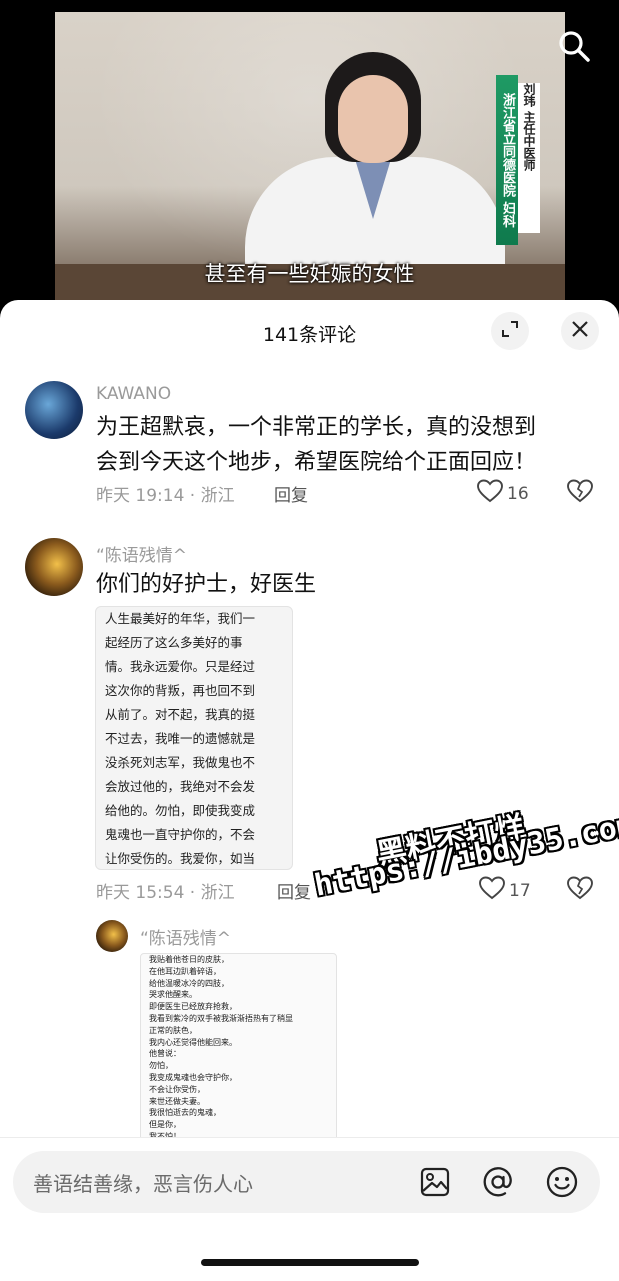 The width and height of the screenshot is (619, 1281). Describe the element at coordinates (562, 1182) in the screenshot. I see `emoji-icon` at that location.